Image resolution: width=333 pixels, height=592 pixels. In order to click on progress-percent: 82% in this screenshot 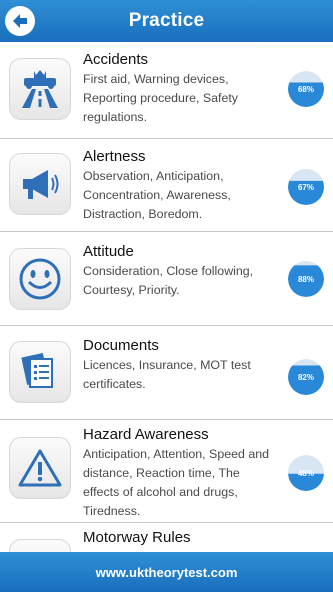, I will do `click(305, 377)`.